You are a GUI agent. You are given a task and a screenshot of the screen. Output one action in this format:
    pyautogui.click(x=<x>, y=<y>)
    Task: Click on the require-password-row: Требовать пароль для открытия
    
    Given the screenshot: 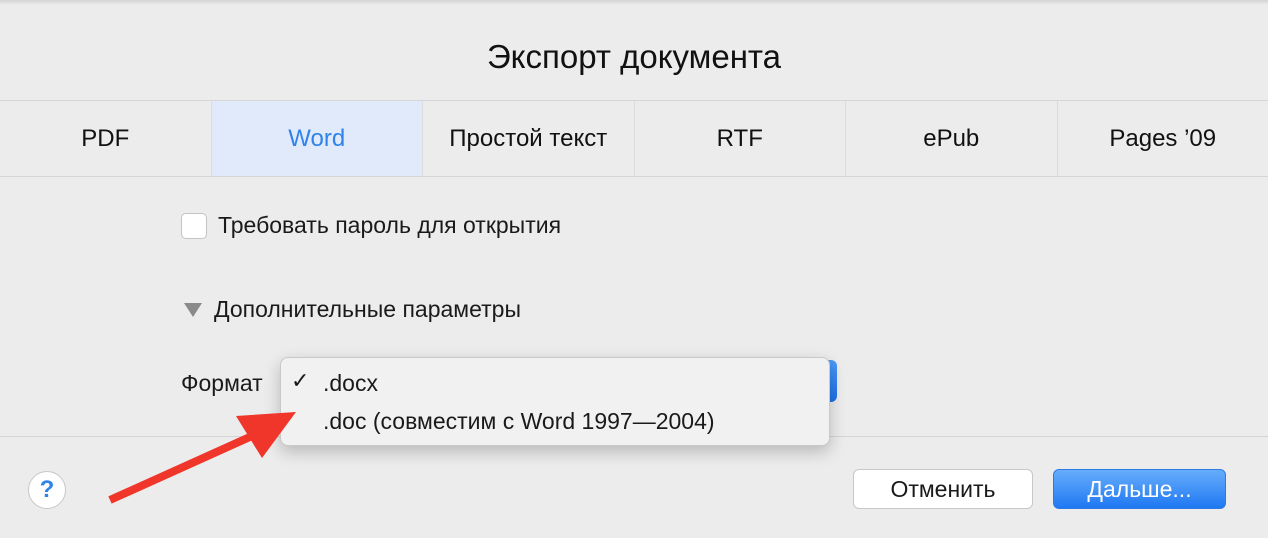 What is the action you would take?
    pyautogui.click(x=371, y=225)
    